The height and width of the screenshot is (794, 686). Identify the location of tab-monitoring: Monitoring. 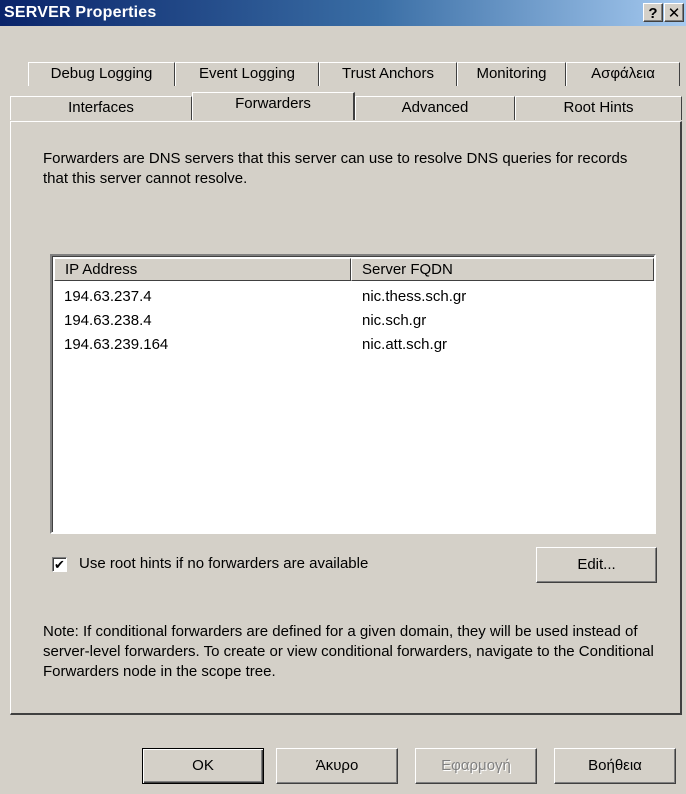
(511, 74).